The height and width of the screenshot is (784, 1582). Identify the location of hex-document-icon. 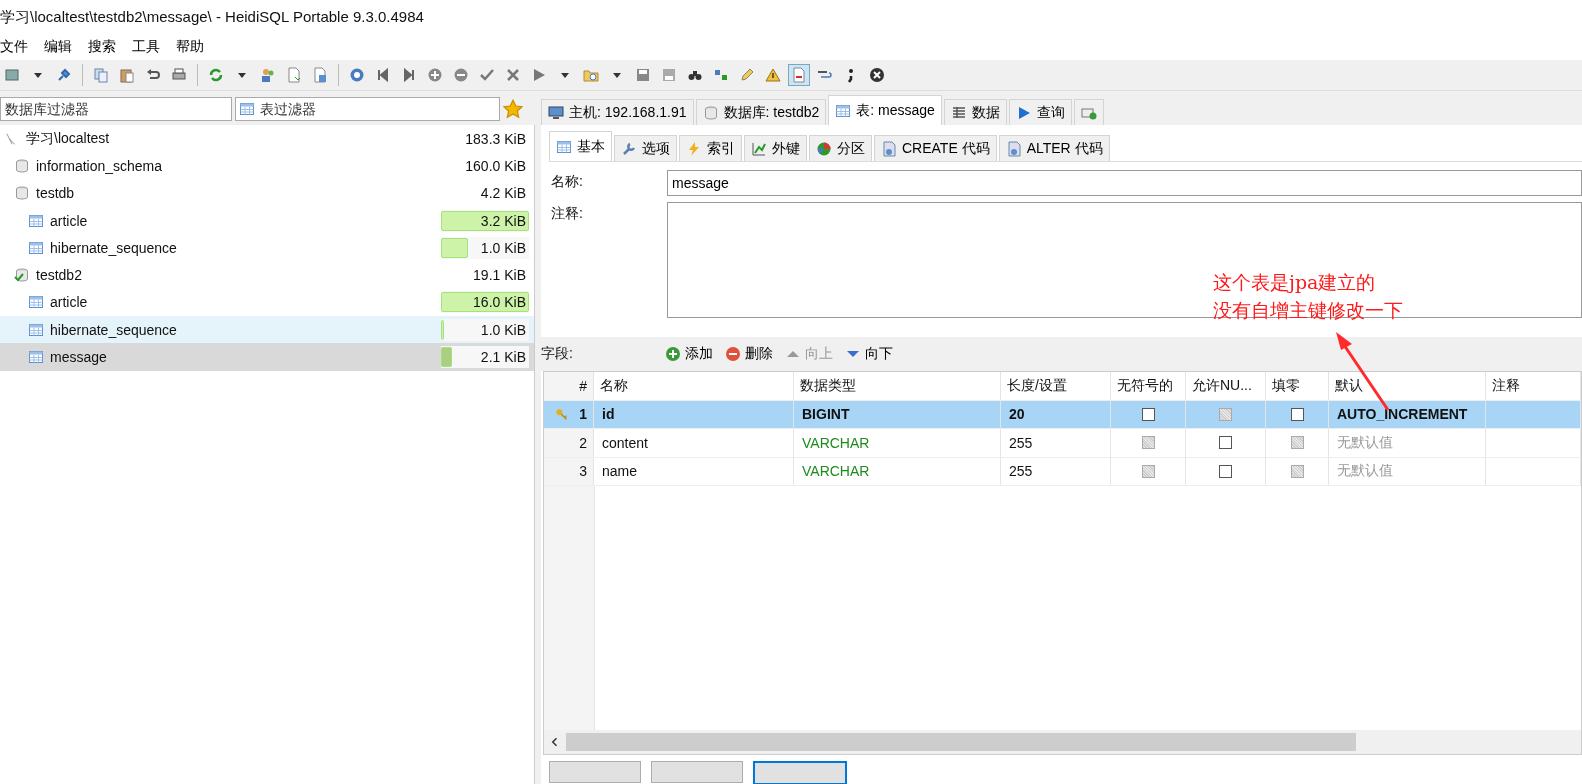
(799, 75).